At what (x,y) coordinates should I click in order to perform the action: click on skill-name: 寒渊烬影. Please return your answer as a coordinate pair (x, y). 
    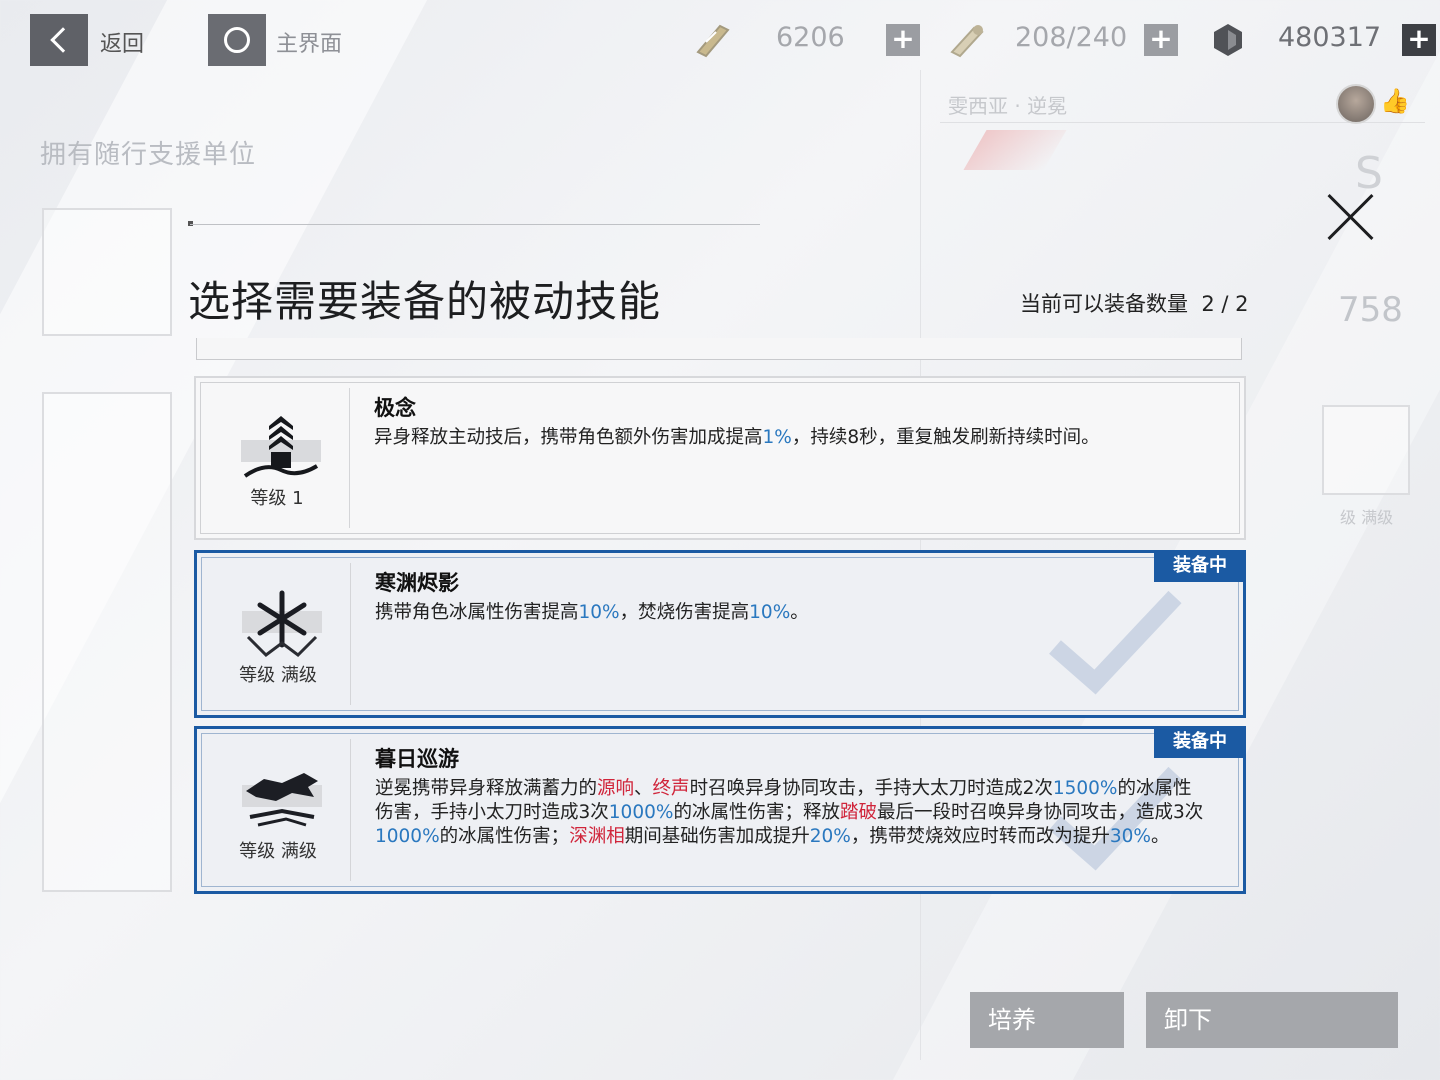
    Looking at the image, I should click on (417, 583).